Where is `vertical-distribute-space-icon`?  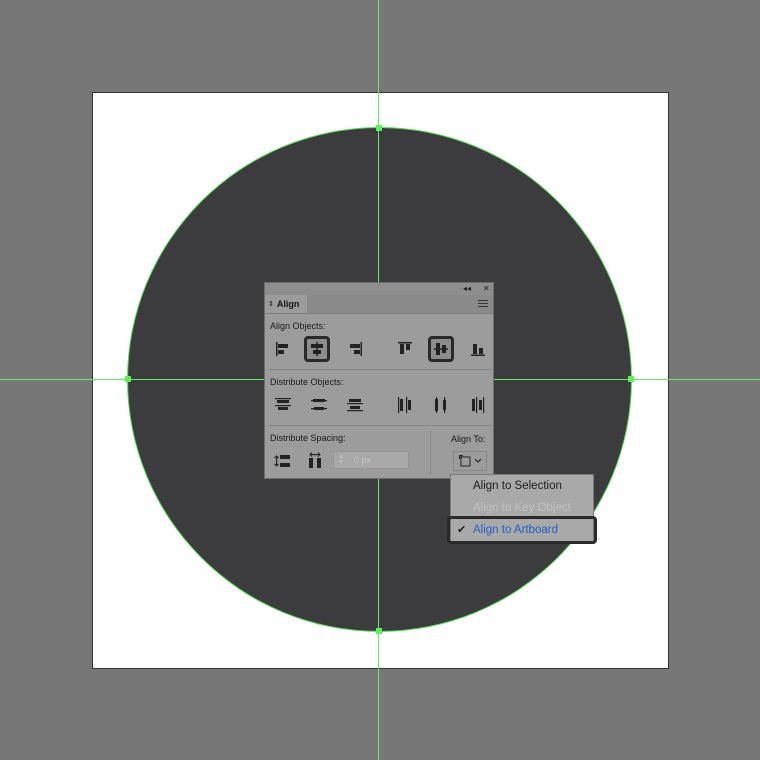 vertical-distribute-space-icon is located at coordinates (282, 461).